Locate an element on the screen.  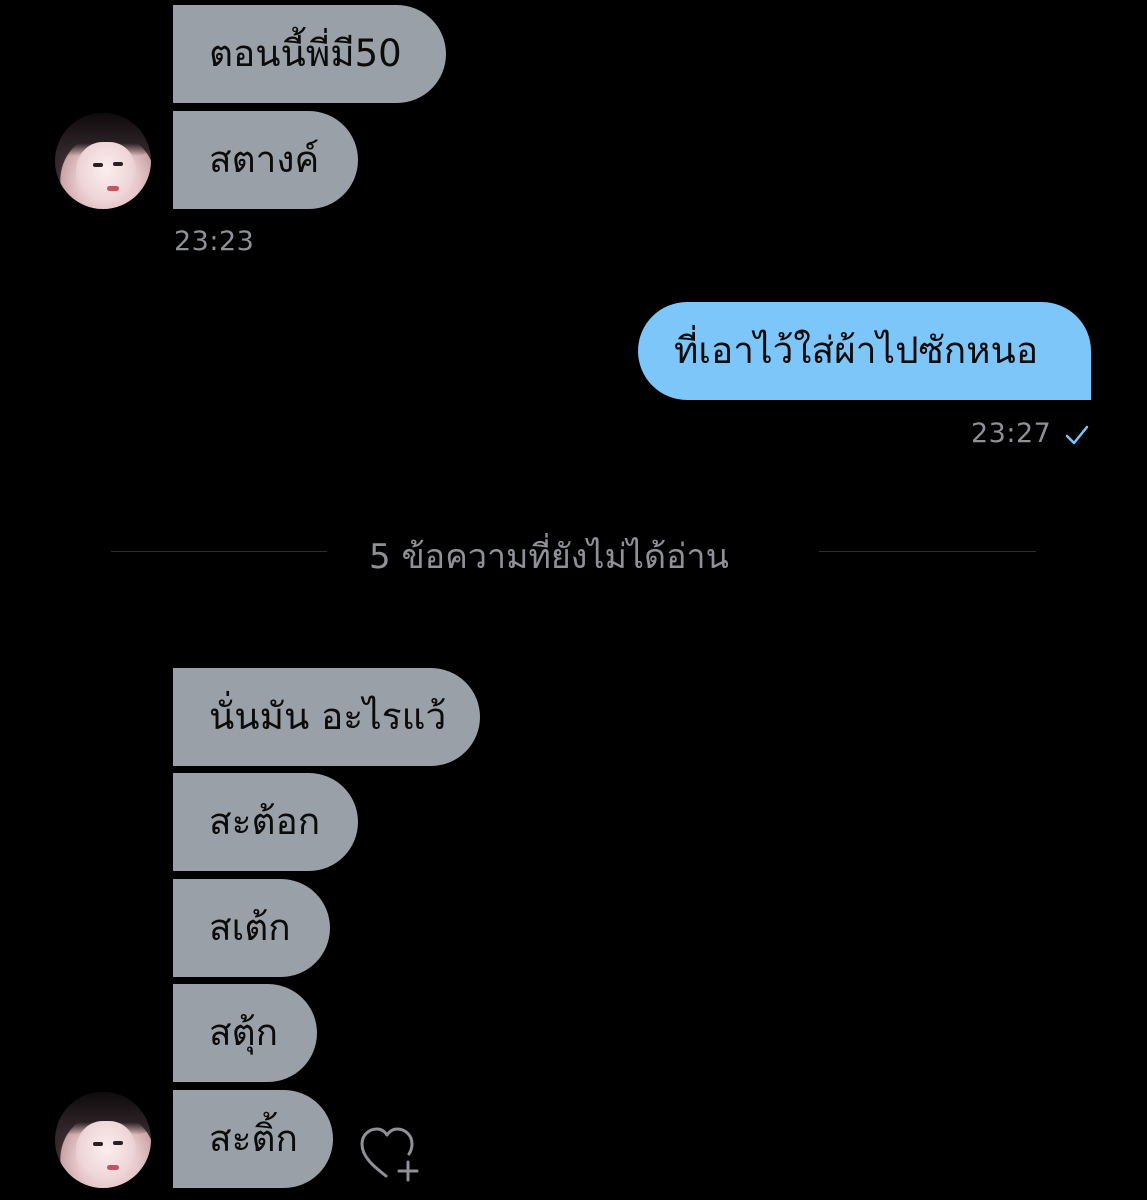
check-icon is located at coordinates (1077, 435).